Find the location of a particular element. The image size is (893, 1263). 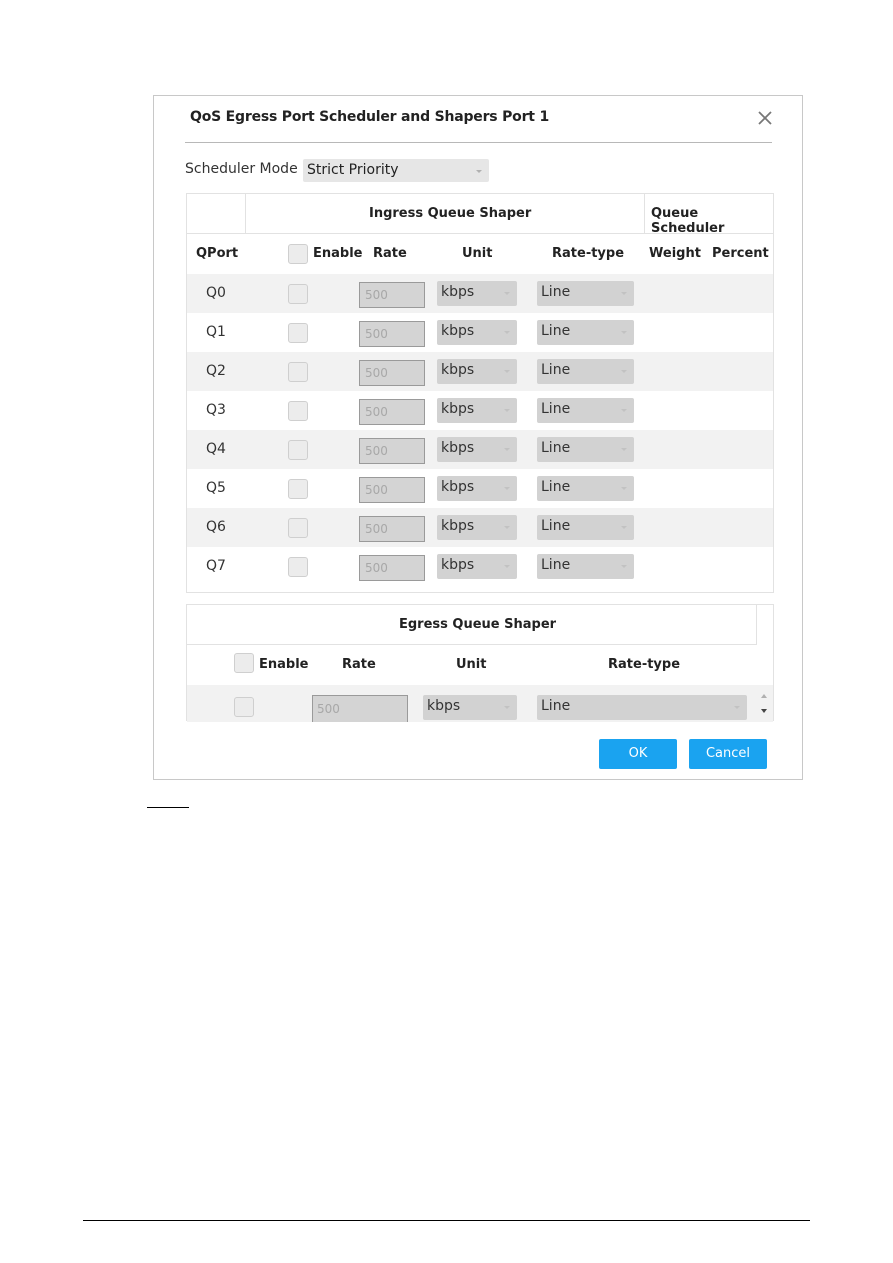

egress-rate-type-select: Line is located at coordinates (642, 707).